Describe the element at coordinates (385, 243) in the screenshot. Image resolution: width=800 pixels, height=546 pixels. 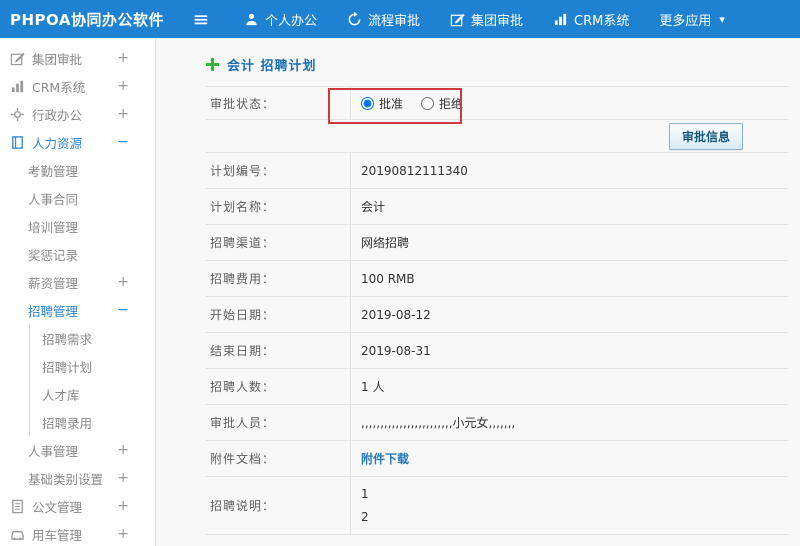
I see `field-value: 网络招聘` at that location.